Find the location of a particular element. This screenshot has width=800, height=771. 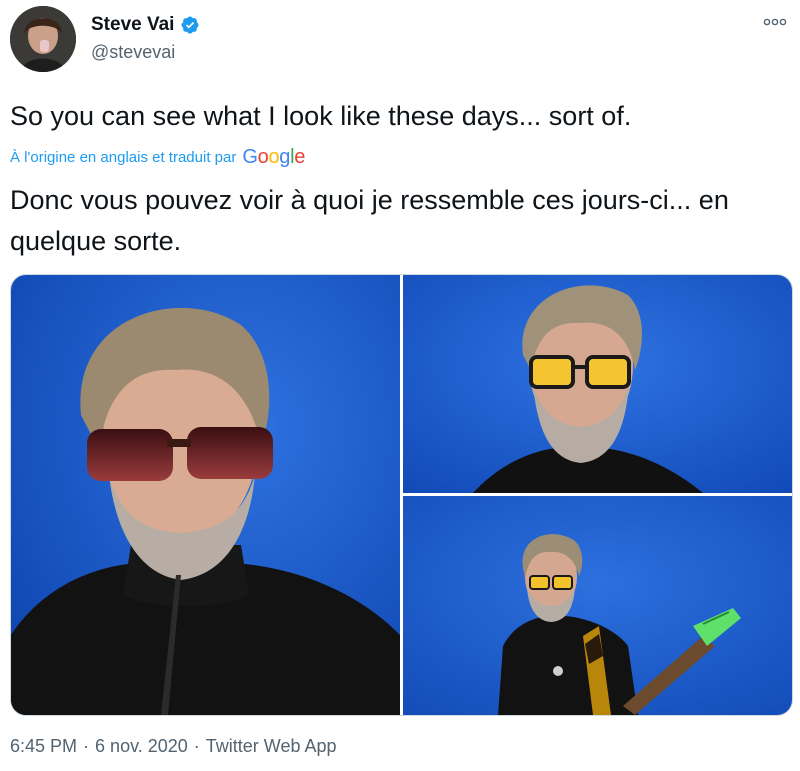

google-logo: Google is located at coordinates (274, 157).